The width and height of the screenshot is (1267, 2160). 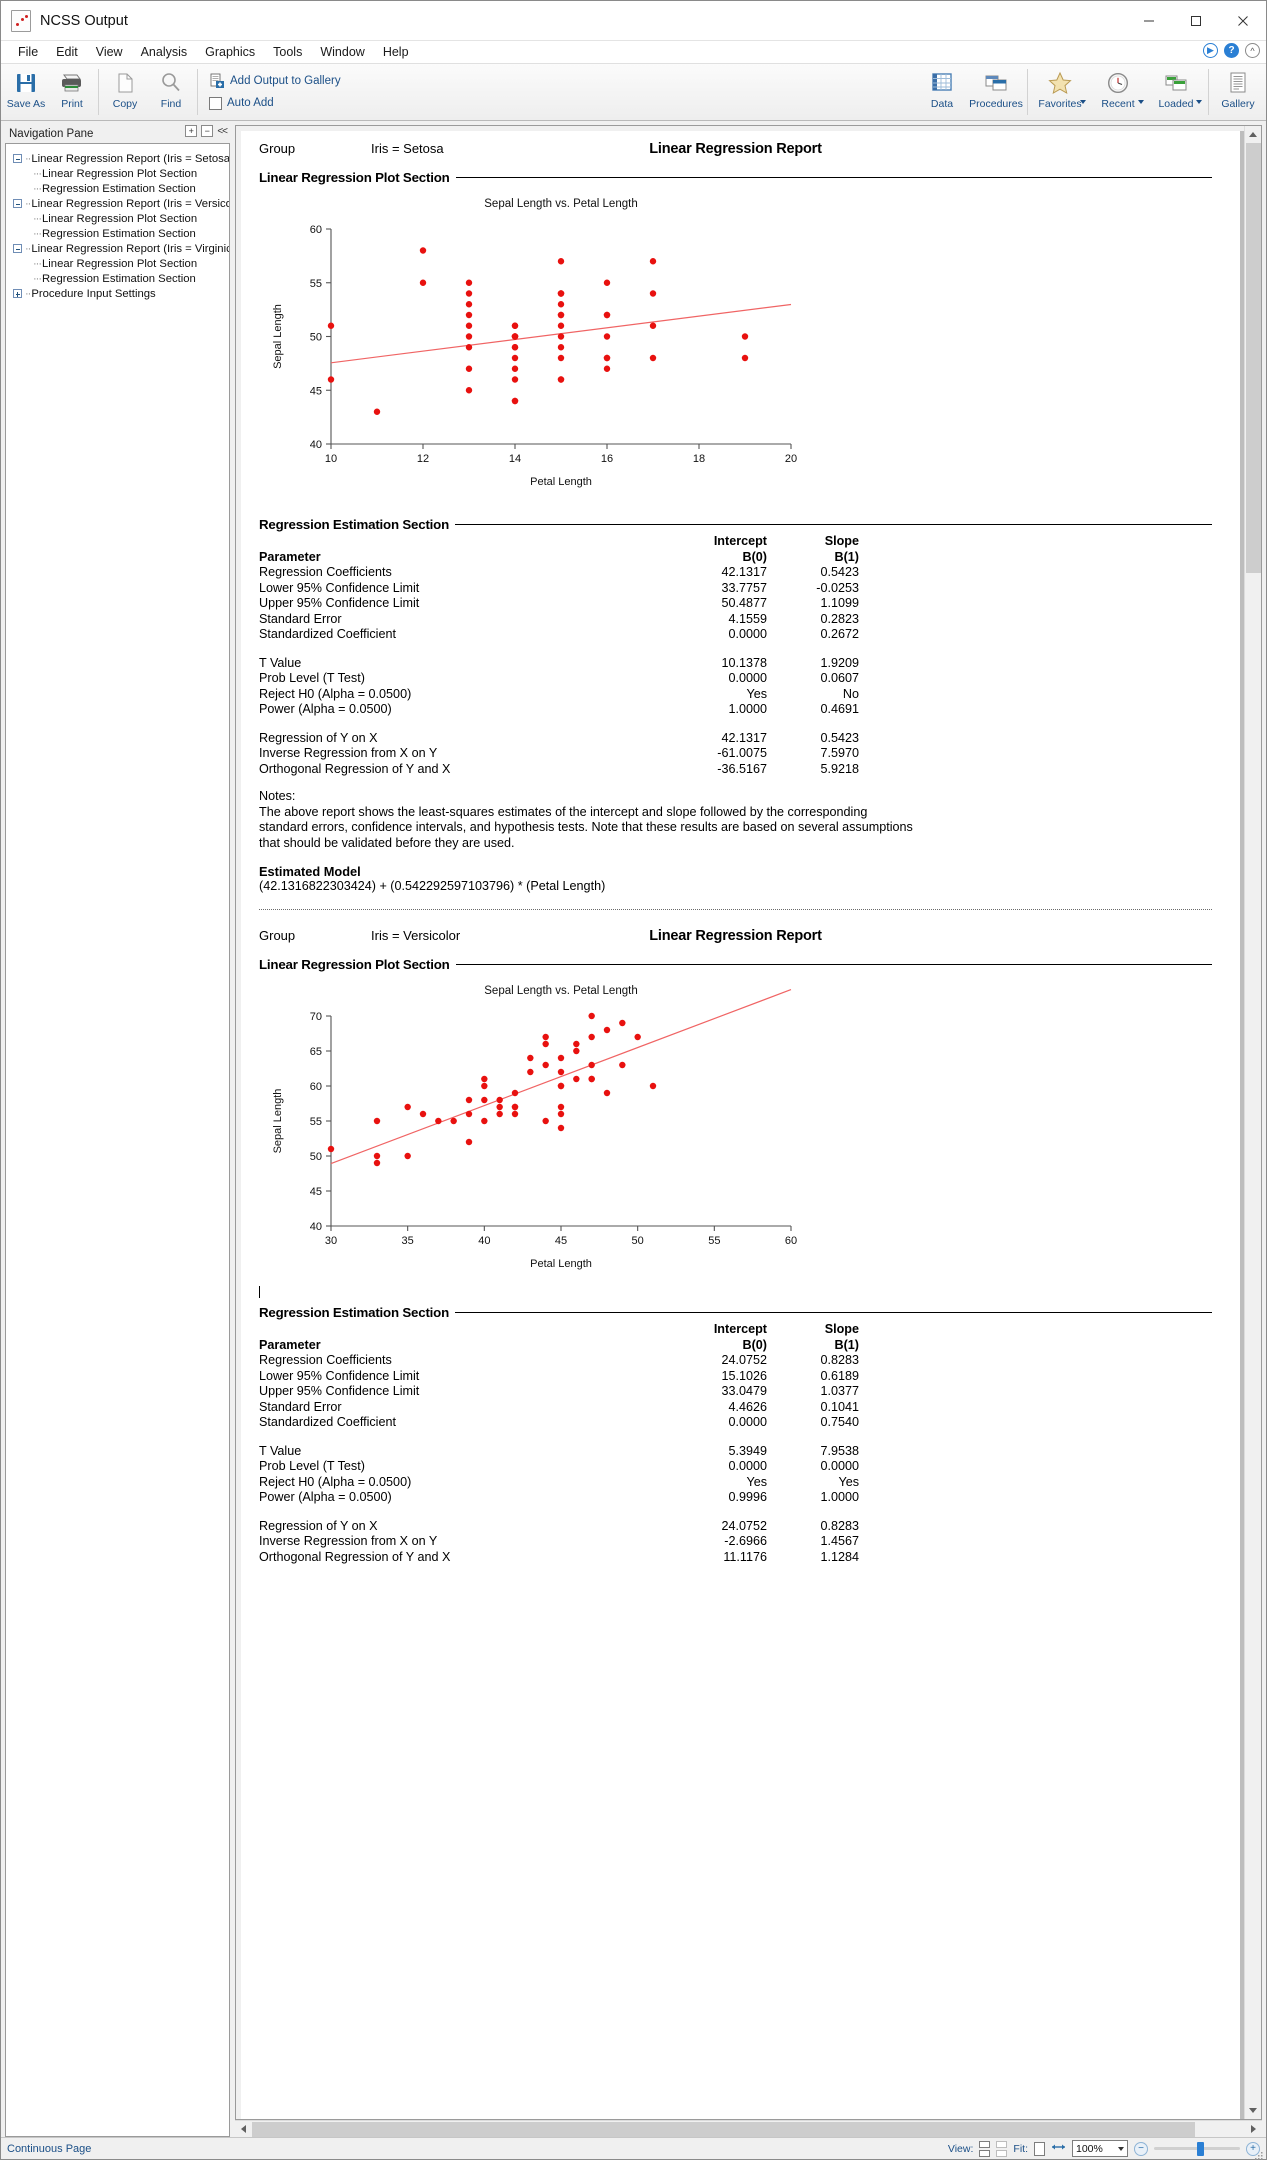 What do you see at coordinates (1200, 2148) in the screenshot?
I see `zoom-slider-thumb` at bounding box center [1200, 2148].